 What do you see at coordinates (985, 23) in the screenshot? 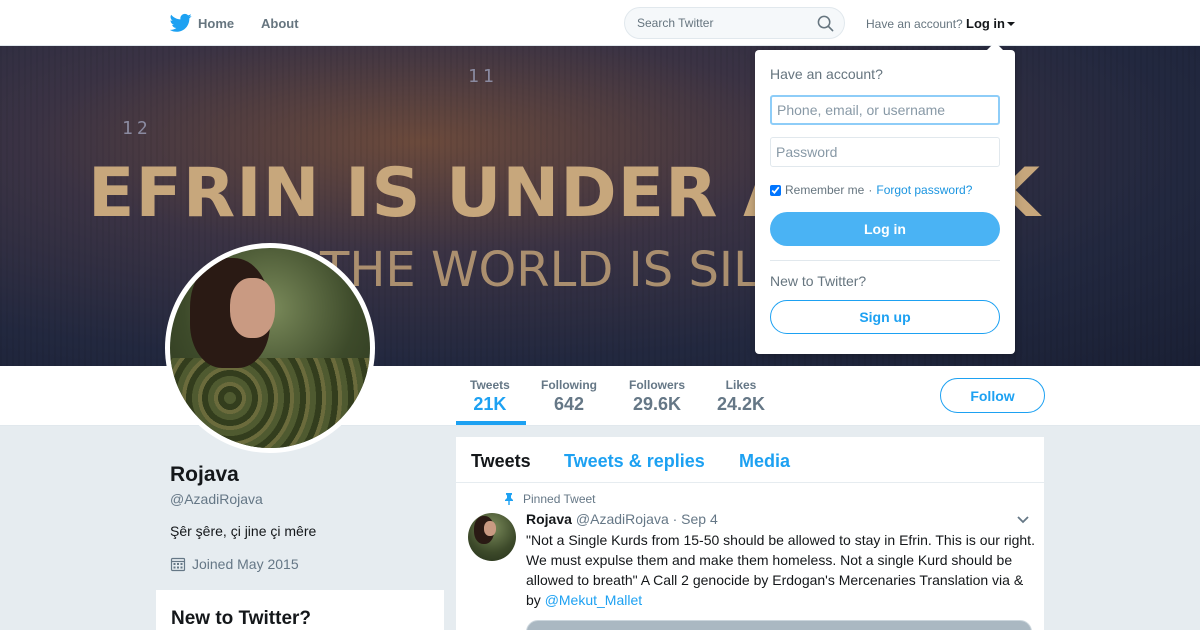
I see `login-link-label: Log in` at bounding box center [985, 23].